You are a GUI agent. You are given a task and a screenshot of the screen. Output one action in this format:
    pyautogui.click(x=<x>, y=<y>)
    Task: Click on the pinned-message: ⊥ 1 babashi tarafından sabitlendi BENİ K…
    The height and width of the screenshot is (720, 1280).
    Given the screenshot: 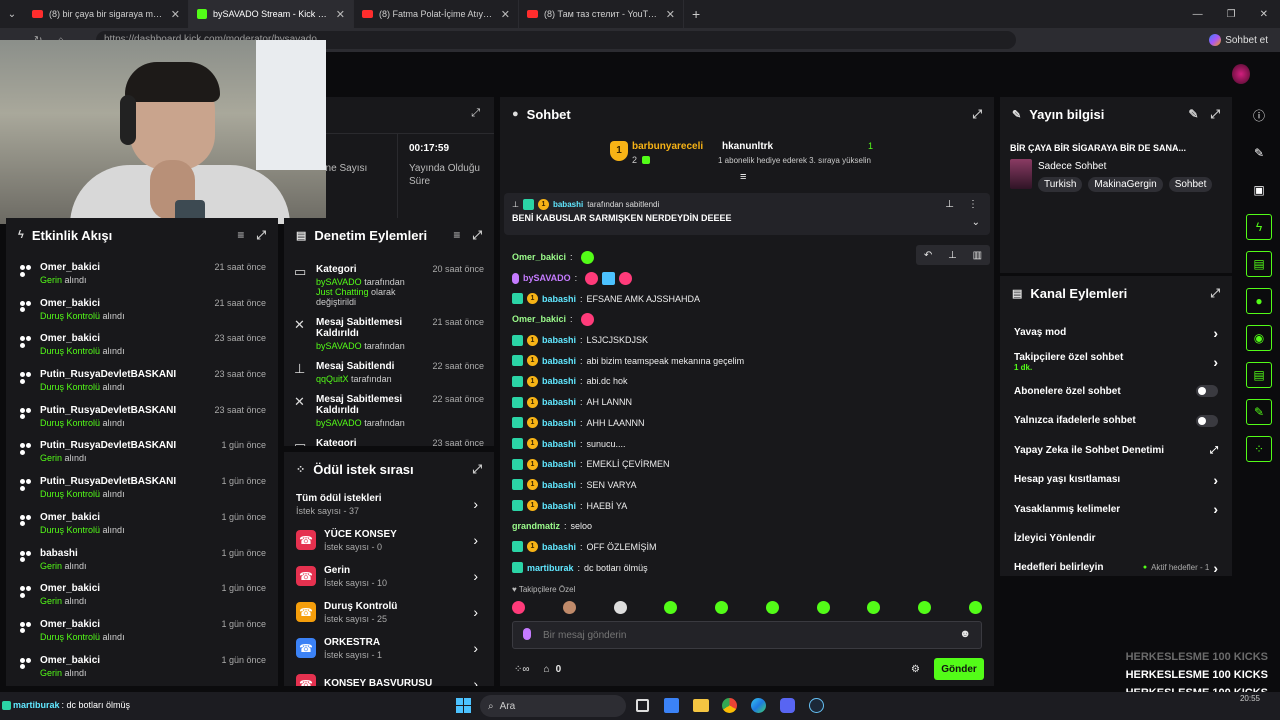 What is the action you would take?
    pyautogui.click(x=747, y=214)
    